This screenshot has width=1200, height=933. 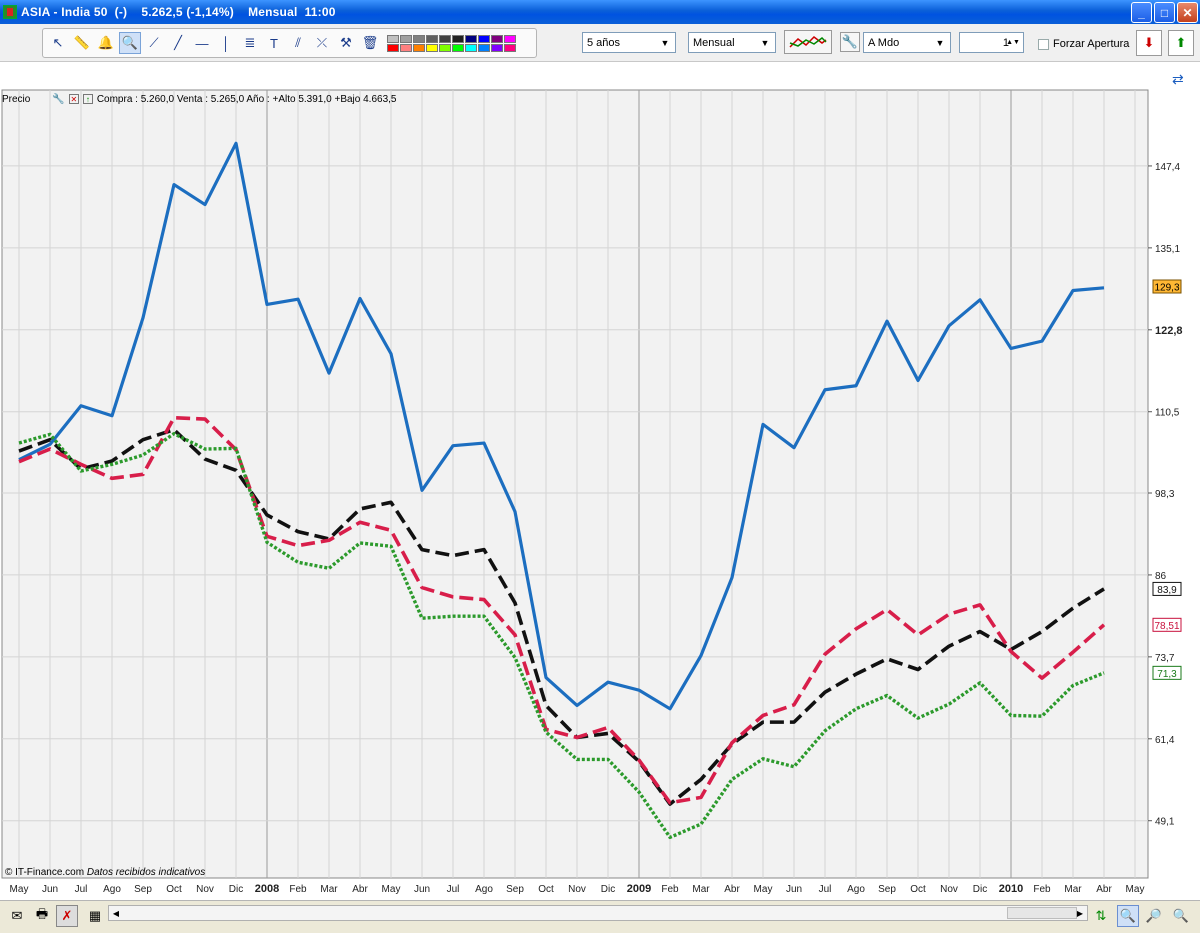 What do you see at coordinates (202, 43) in the screenshot?
I see `hline-icon: —` at bounding box center [202, 43].